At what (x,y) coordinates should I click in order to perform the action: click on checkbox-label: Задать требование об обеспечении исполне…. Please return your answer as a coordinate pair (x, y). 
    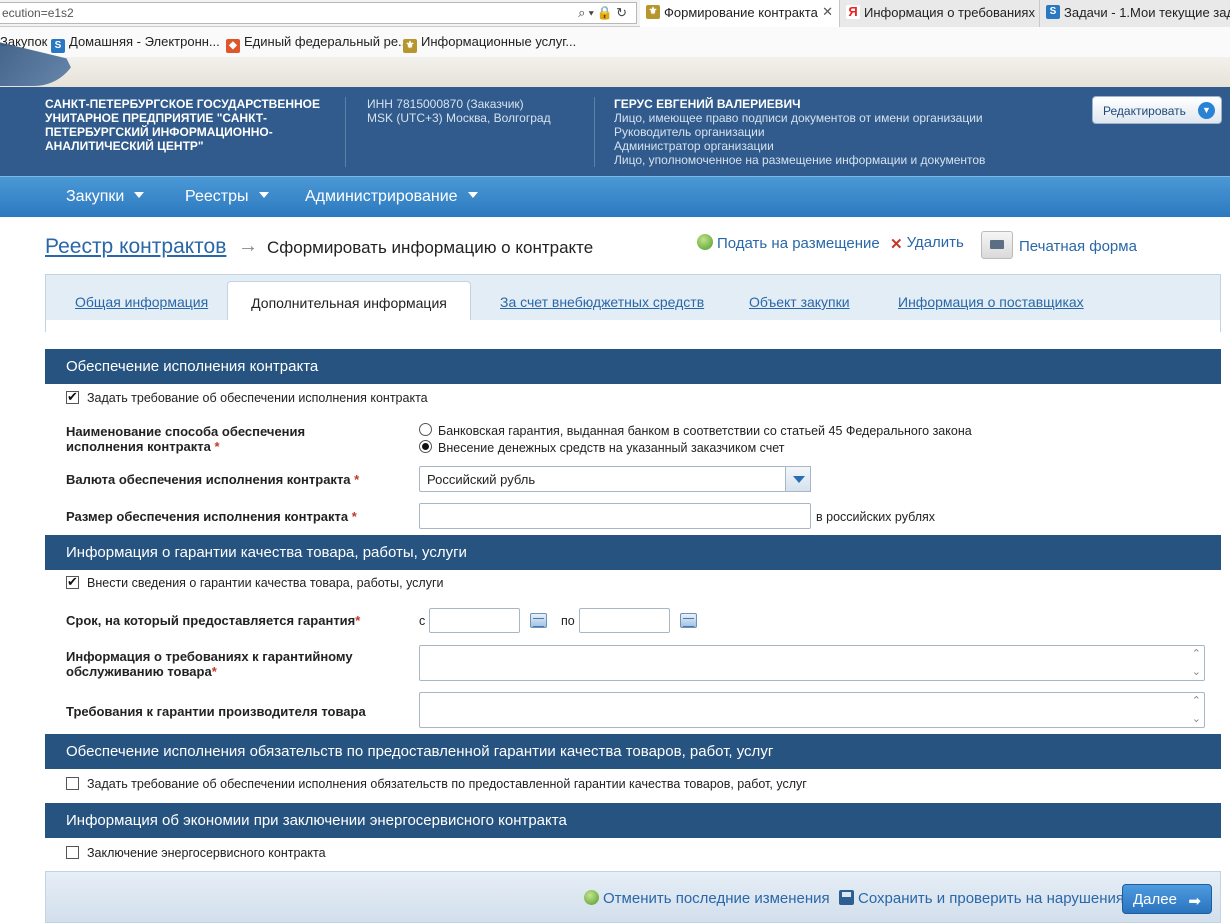
    Looking at the image, I should click on (257, 398).